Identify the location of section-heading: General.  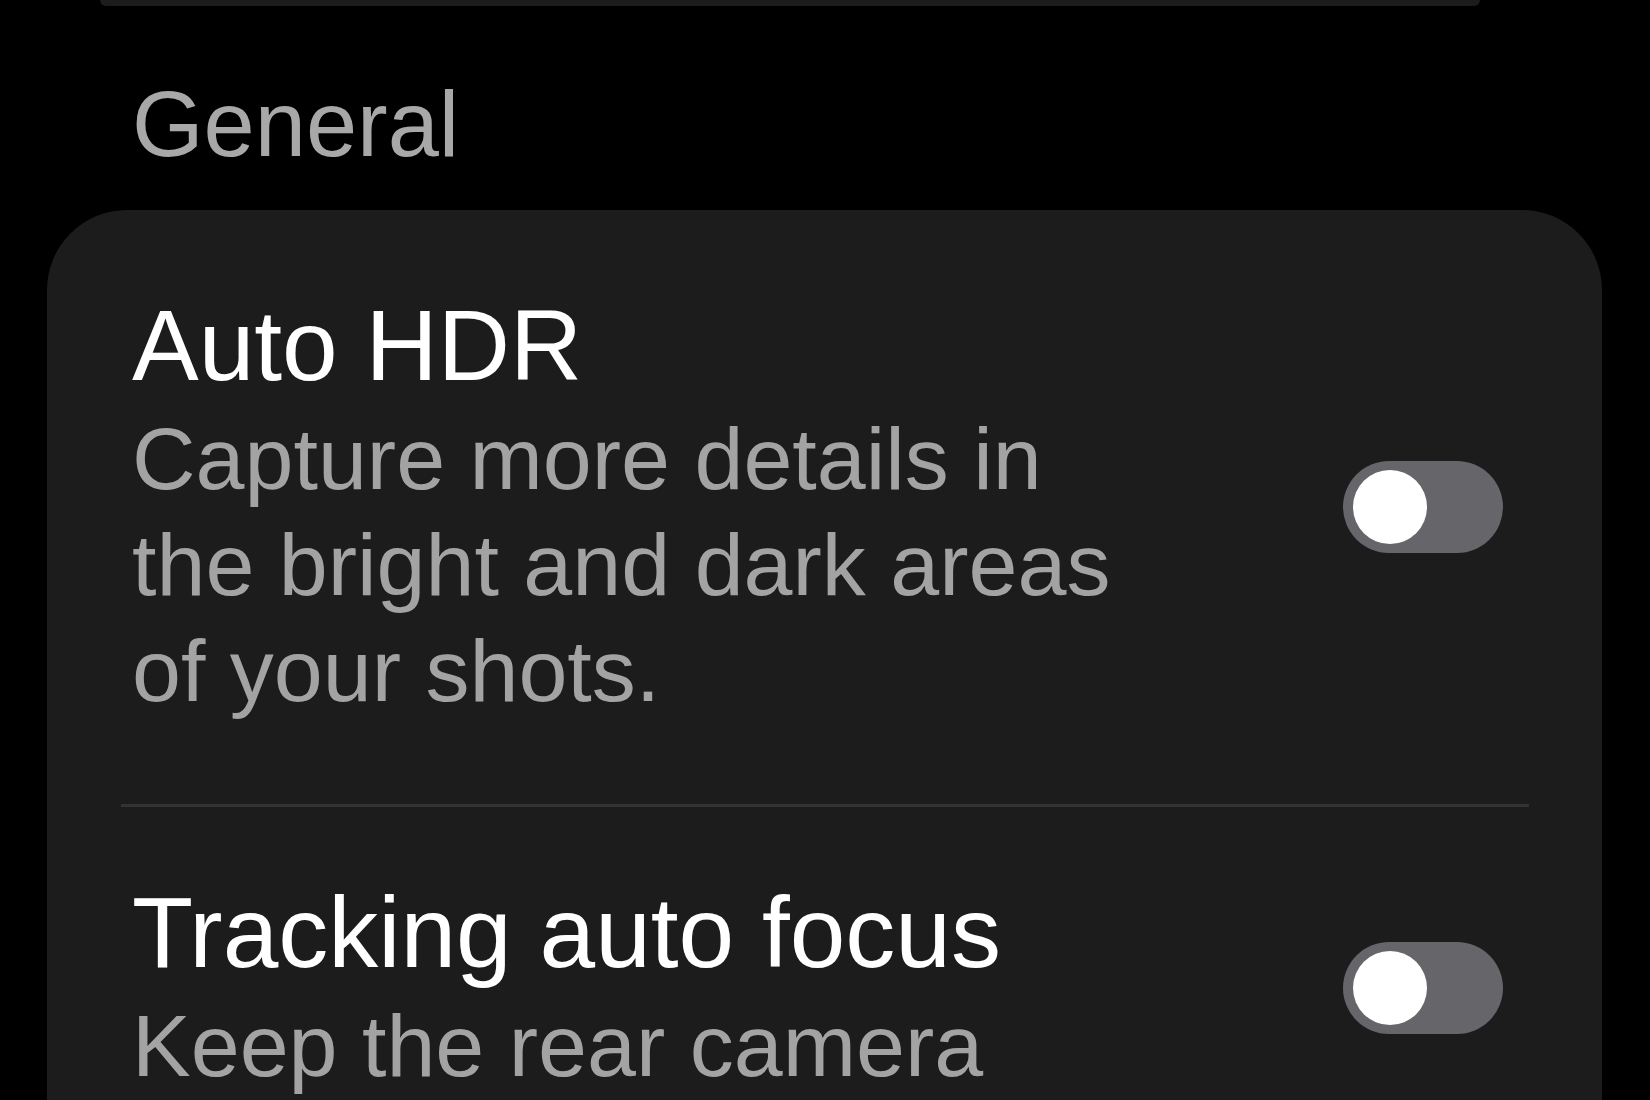
(296, 124).